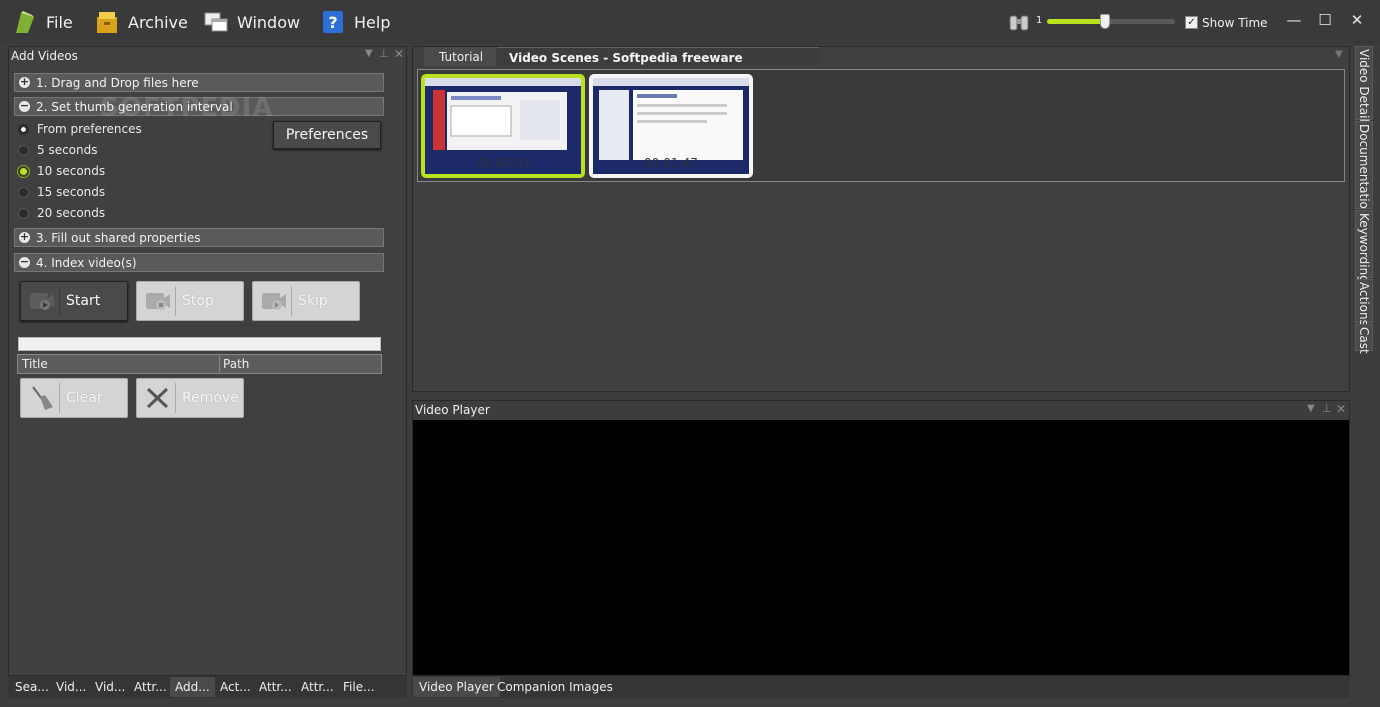 The image size is (1380, 707). I want to click on side-tab-video-details: Video Details, so click(1364, 87).